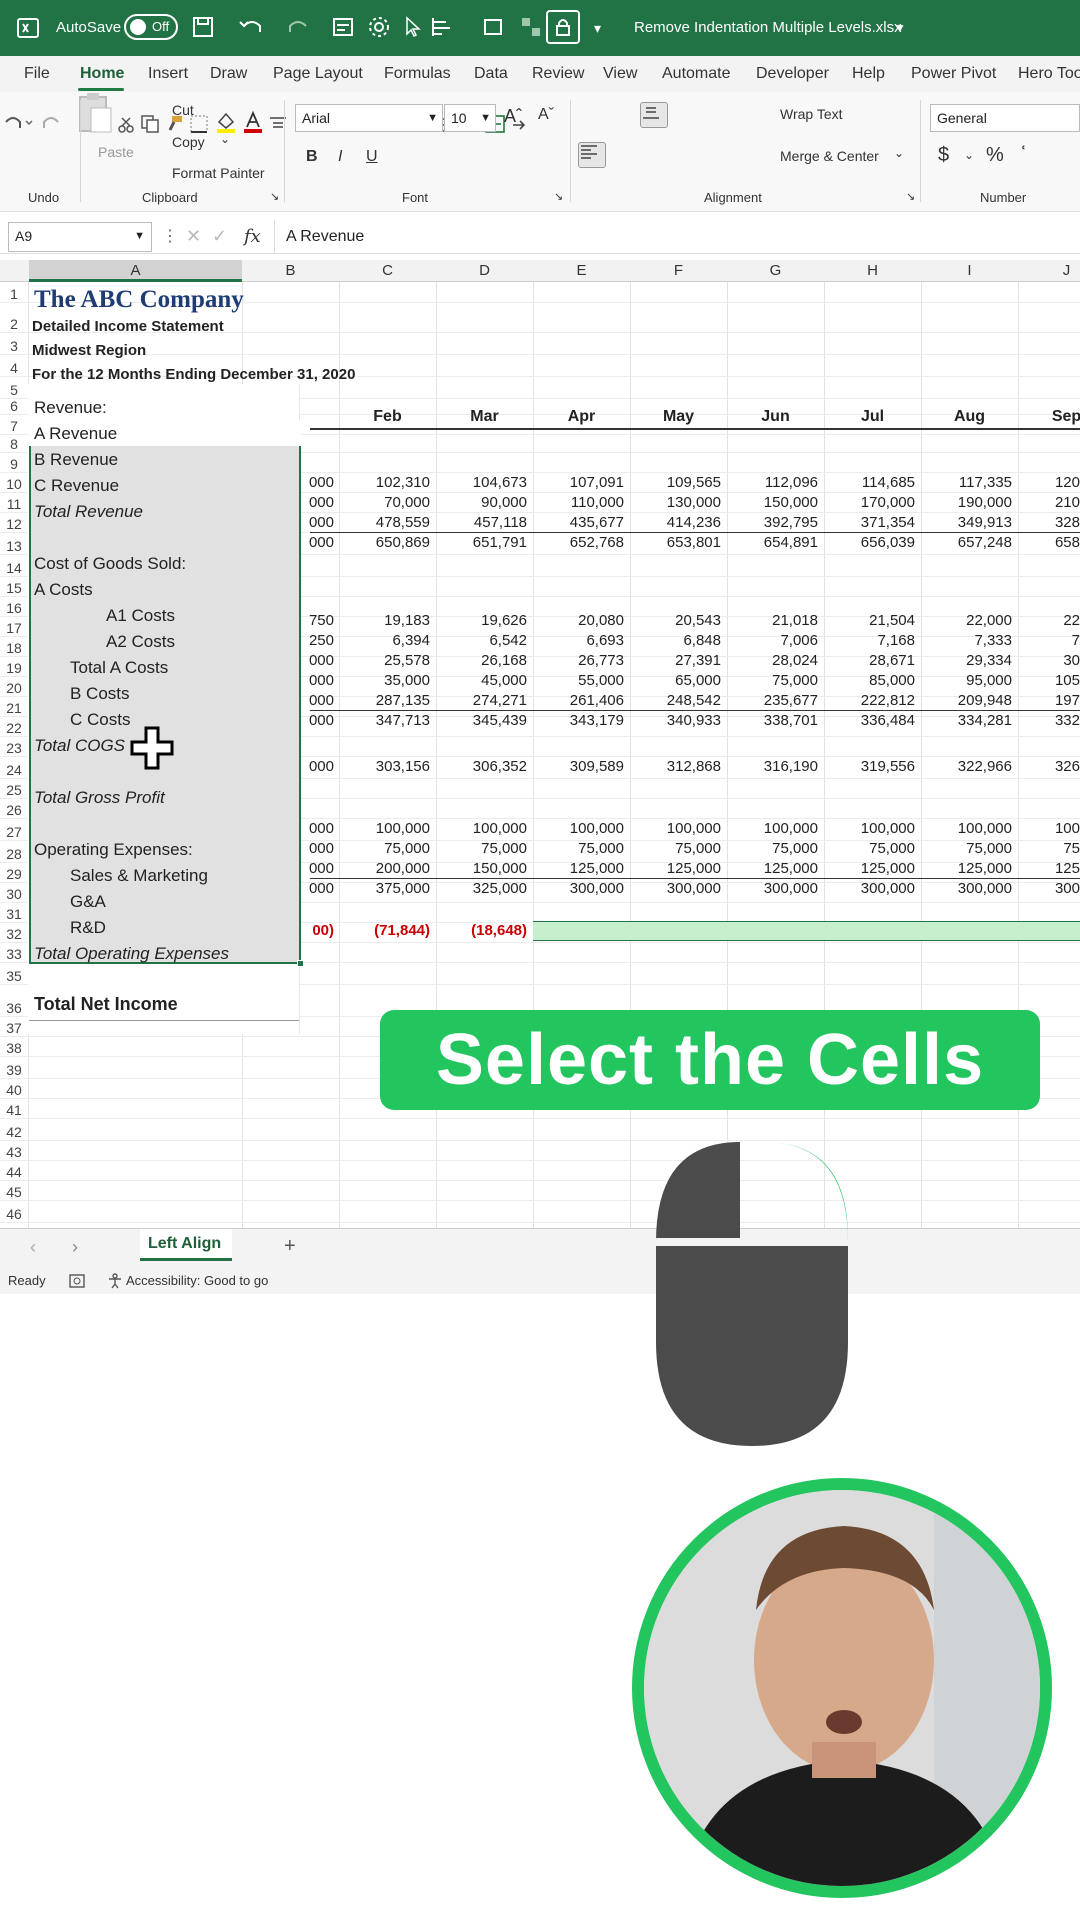 The image size is (1080, 1920). Describe the element at coordinates (481, 660) in the screenshot. I see `table-cell: 26,168` at that location.